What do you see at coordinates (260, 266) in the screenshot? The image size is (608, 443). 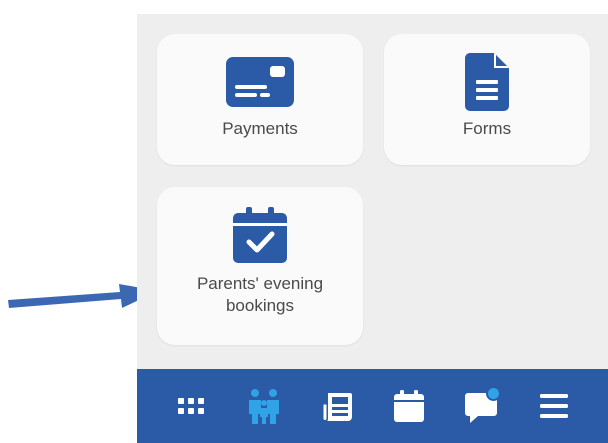 I see `parents-evening-bookings-tile: Parents' evening bookings` at bounding box center [260, 266].